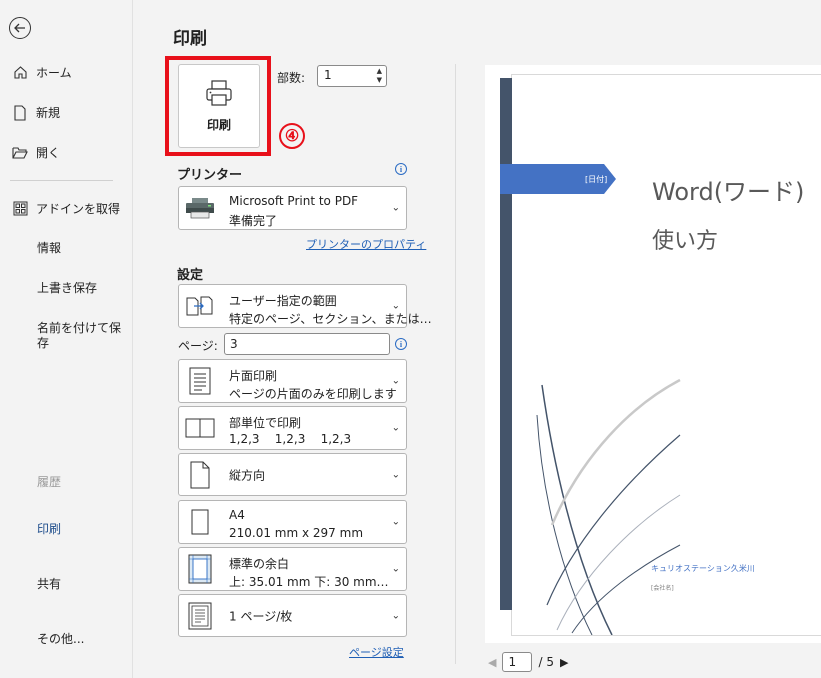 The width and height of the screenshot is (821, 678). Describe the element at coordinates (20, 112) in the screenshot. I see `new-document-icon` at that location.